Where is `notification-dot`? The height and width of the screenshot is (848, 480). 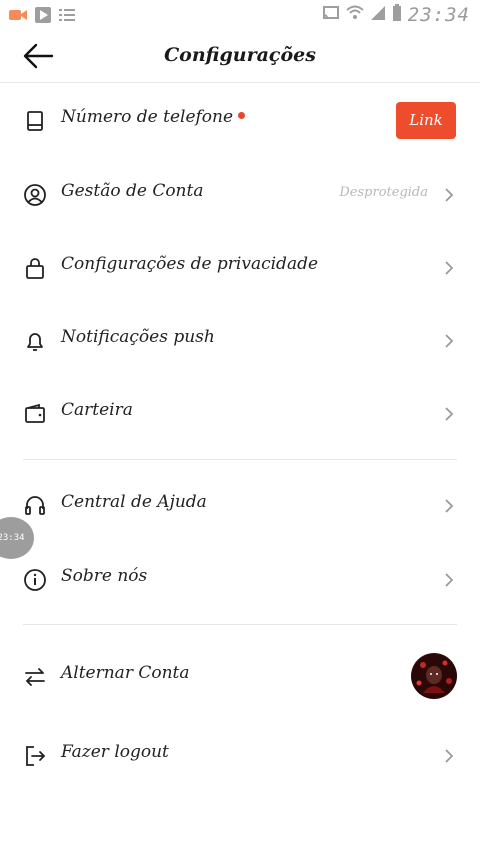 notification-dot is located at coordinates (242, 115).